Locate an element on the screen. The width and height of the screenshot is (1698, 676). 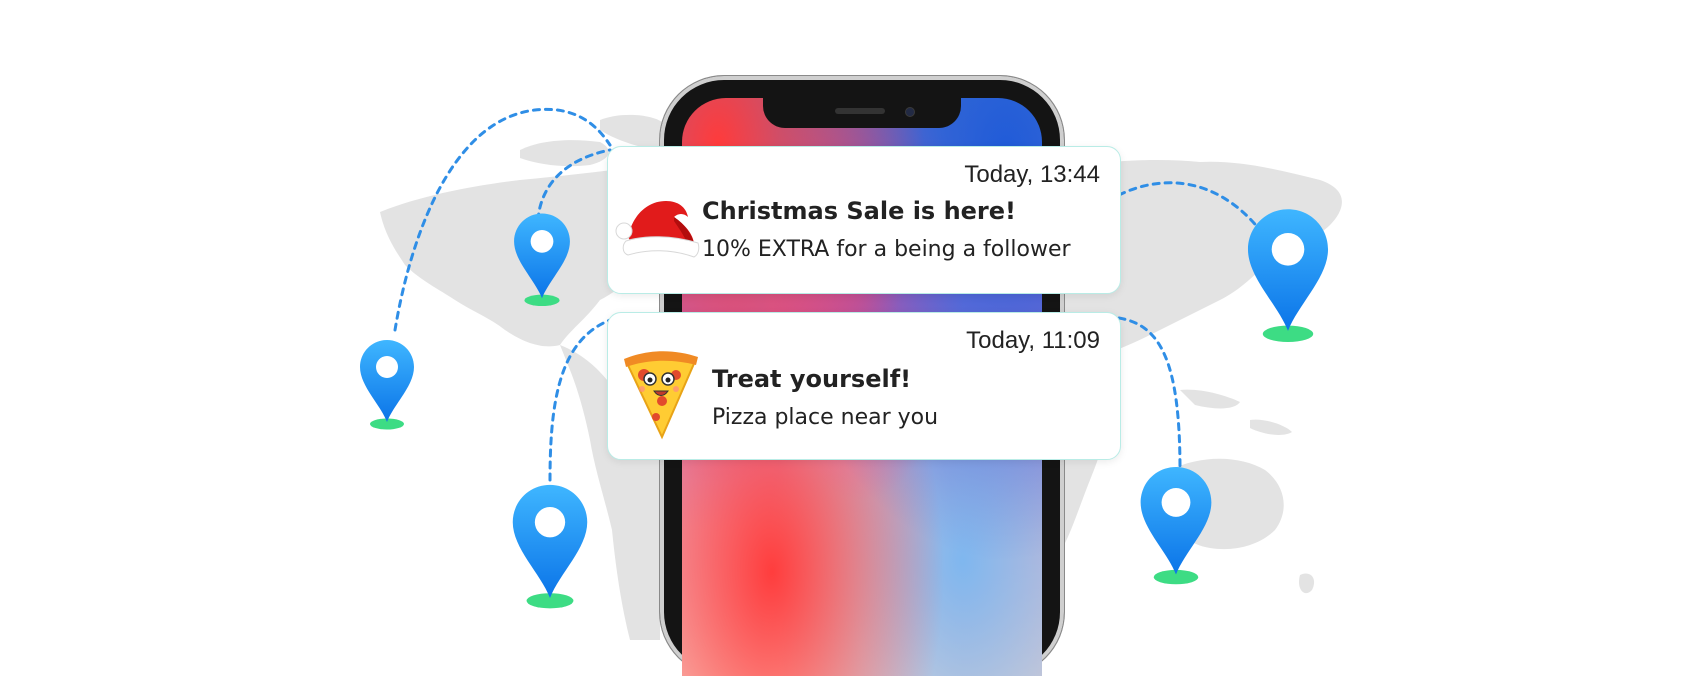
speaker-grille is located at coordinates (860, 111).